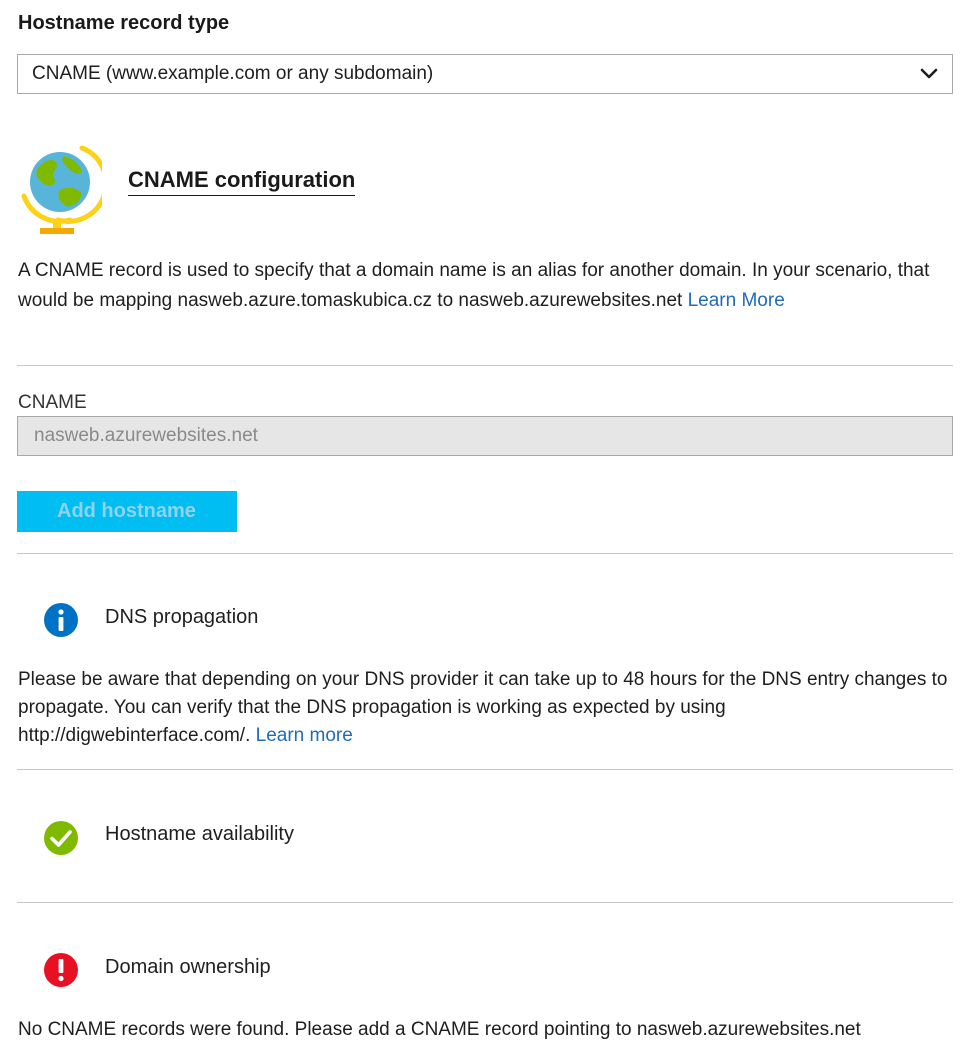 The image size is (966, 1044). What do you see at coordinates (52, 402) in the screenshot?
I see `cname-field-label: CNAME` at bounding box center [52, 402].